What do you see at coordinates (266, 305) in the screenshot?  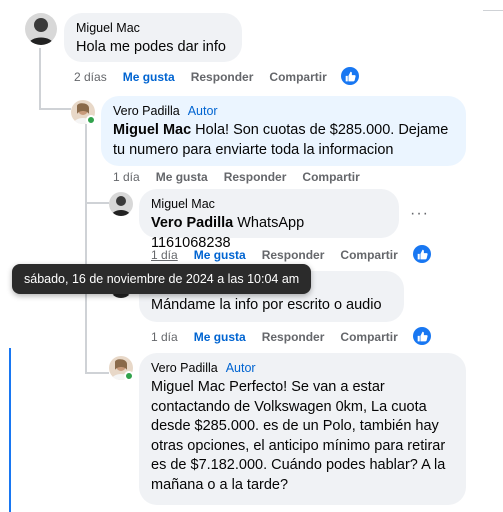 I see `comment-text: Mándame la info por escrito o audio` at bounding box center [266, 305].